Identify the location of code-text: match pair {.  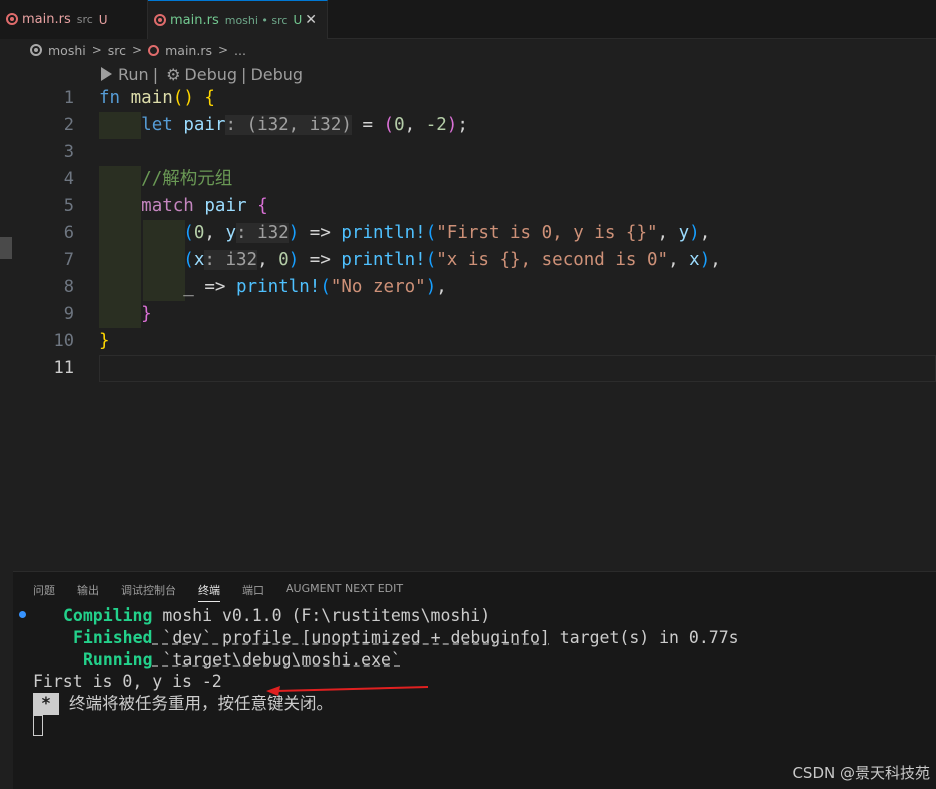
(204, 206).